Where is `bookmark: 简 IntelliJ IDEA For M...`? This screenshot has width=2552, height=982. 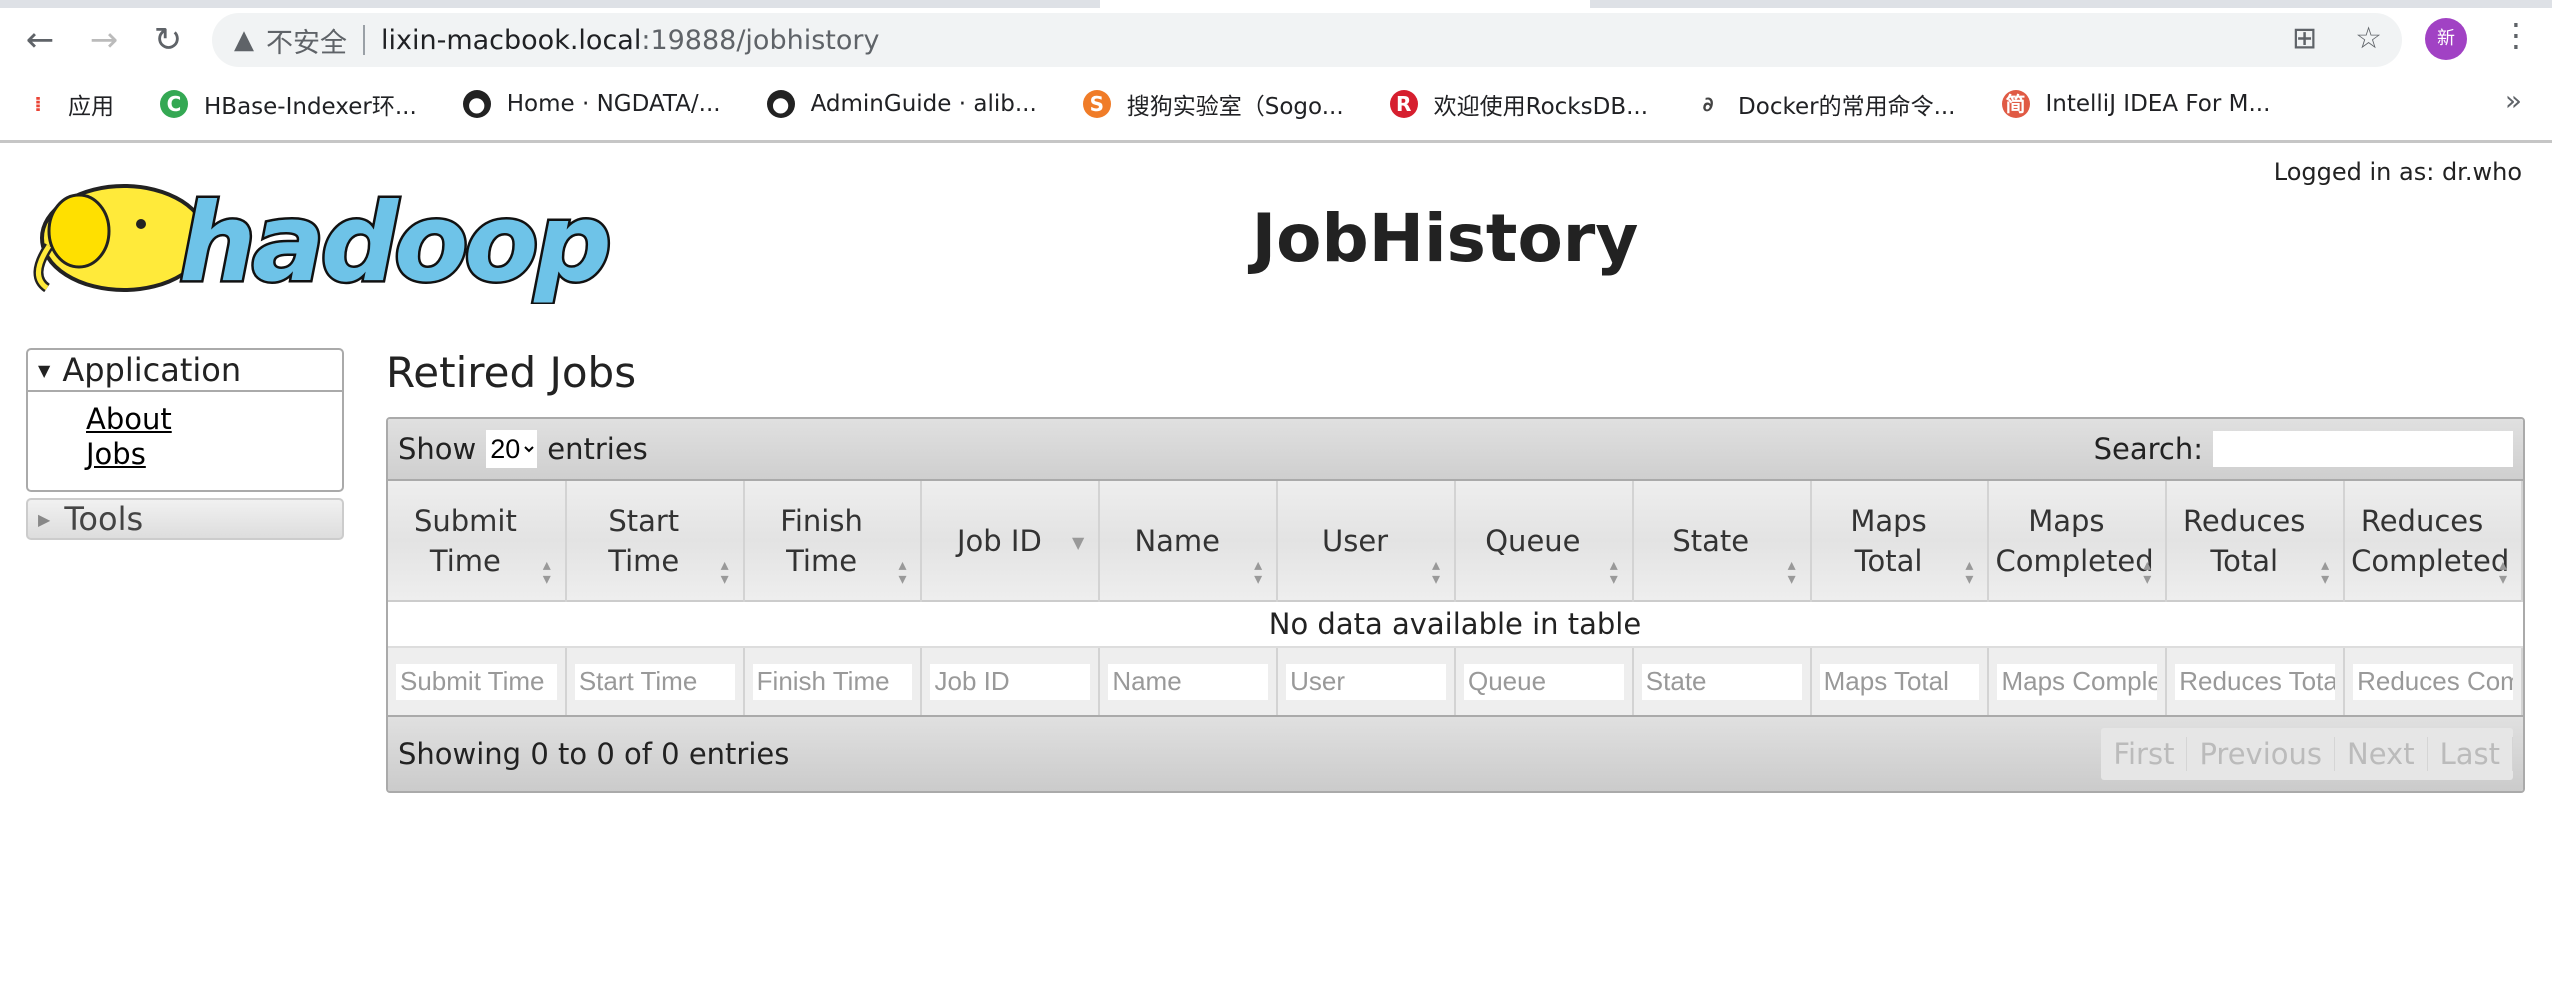
bookmark: 简 IntelliJ IDEA For M... is located at coordinates (2136, 104).